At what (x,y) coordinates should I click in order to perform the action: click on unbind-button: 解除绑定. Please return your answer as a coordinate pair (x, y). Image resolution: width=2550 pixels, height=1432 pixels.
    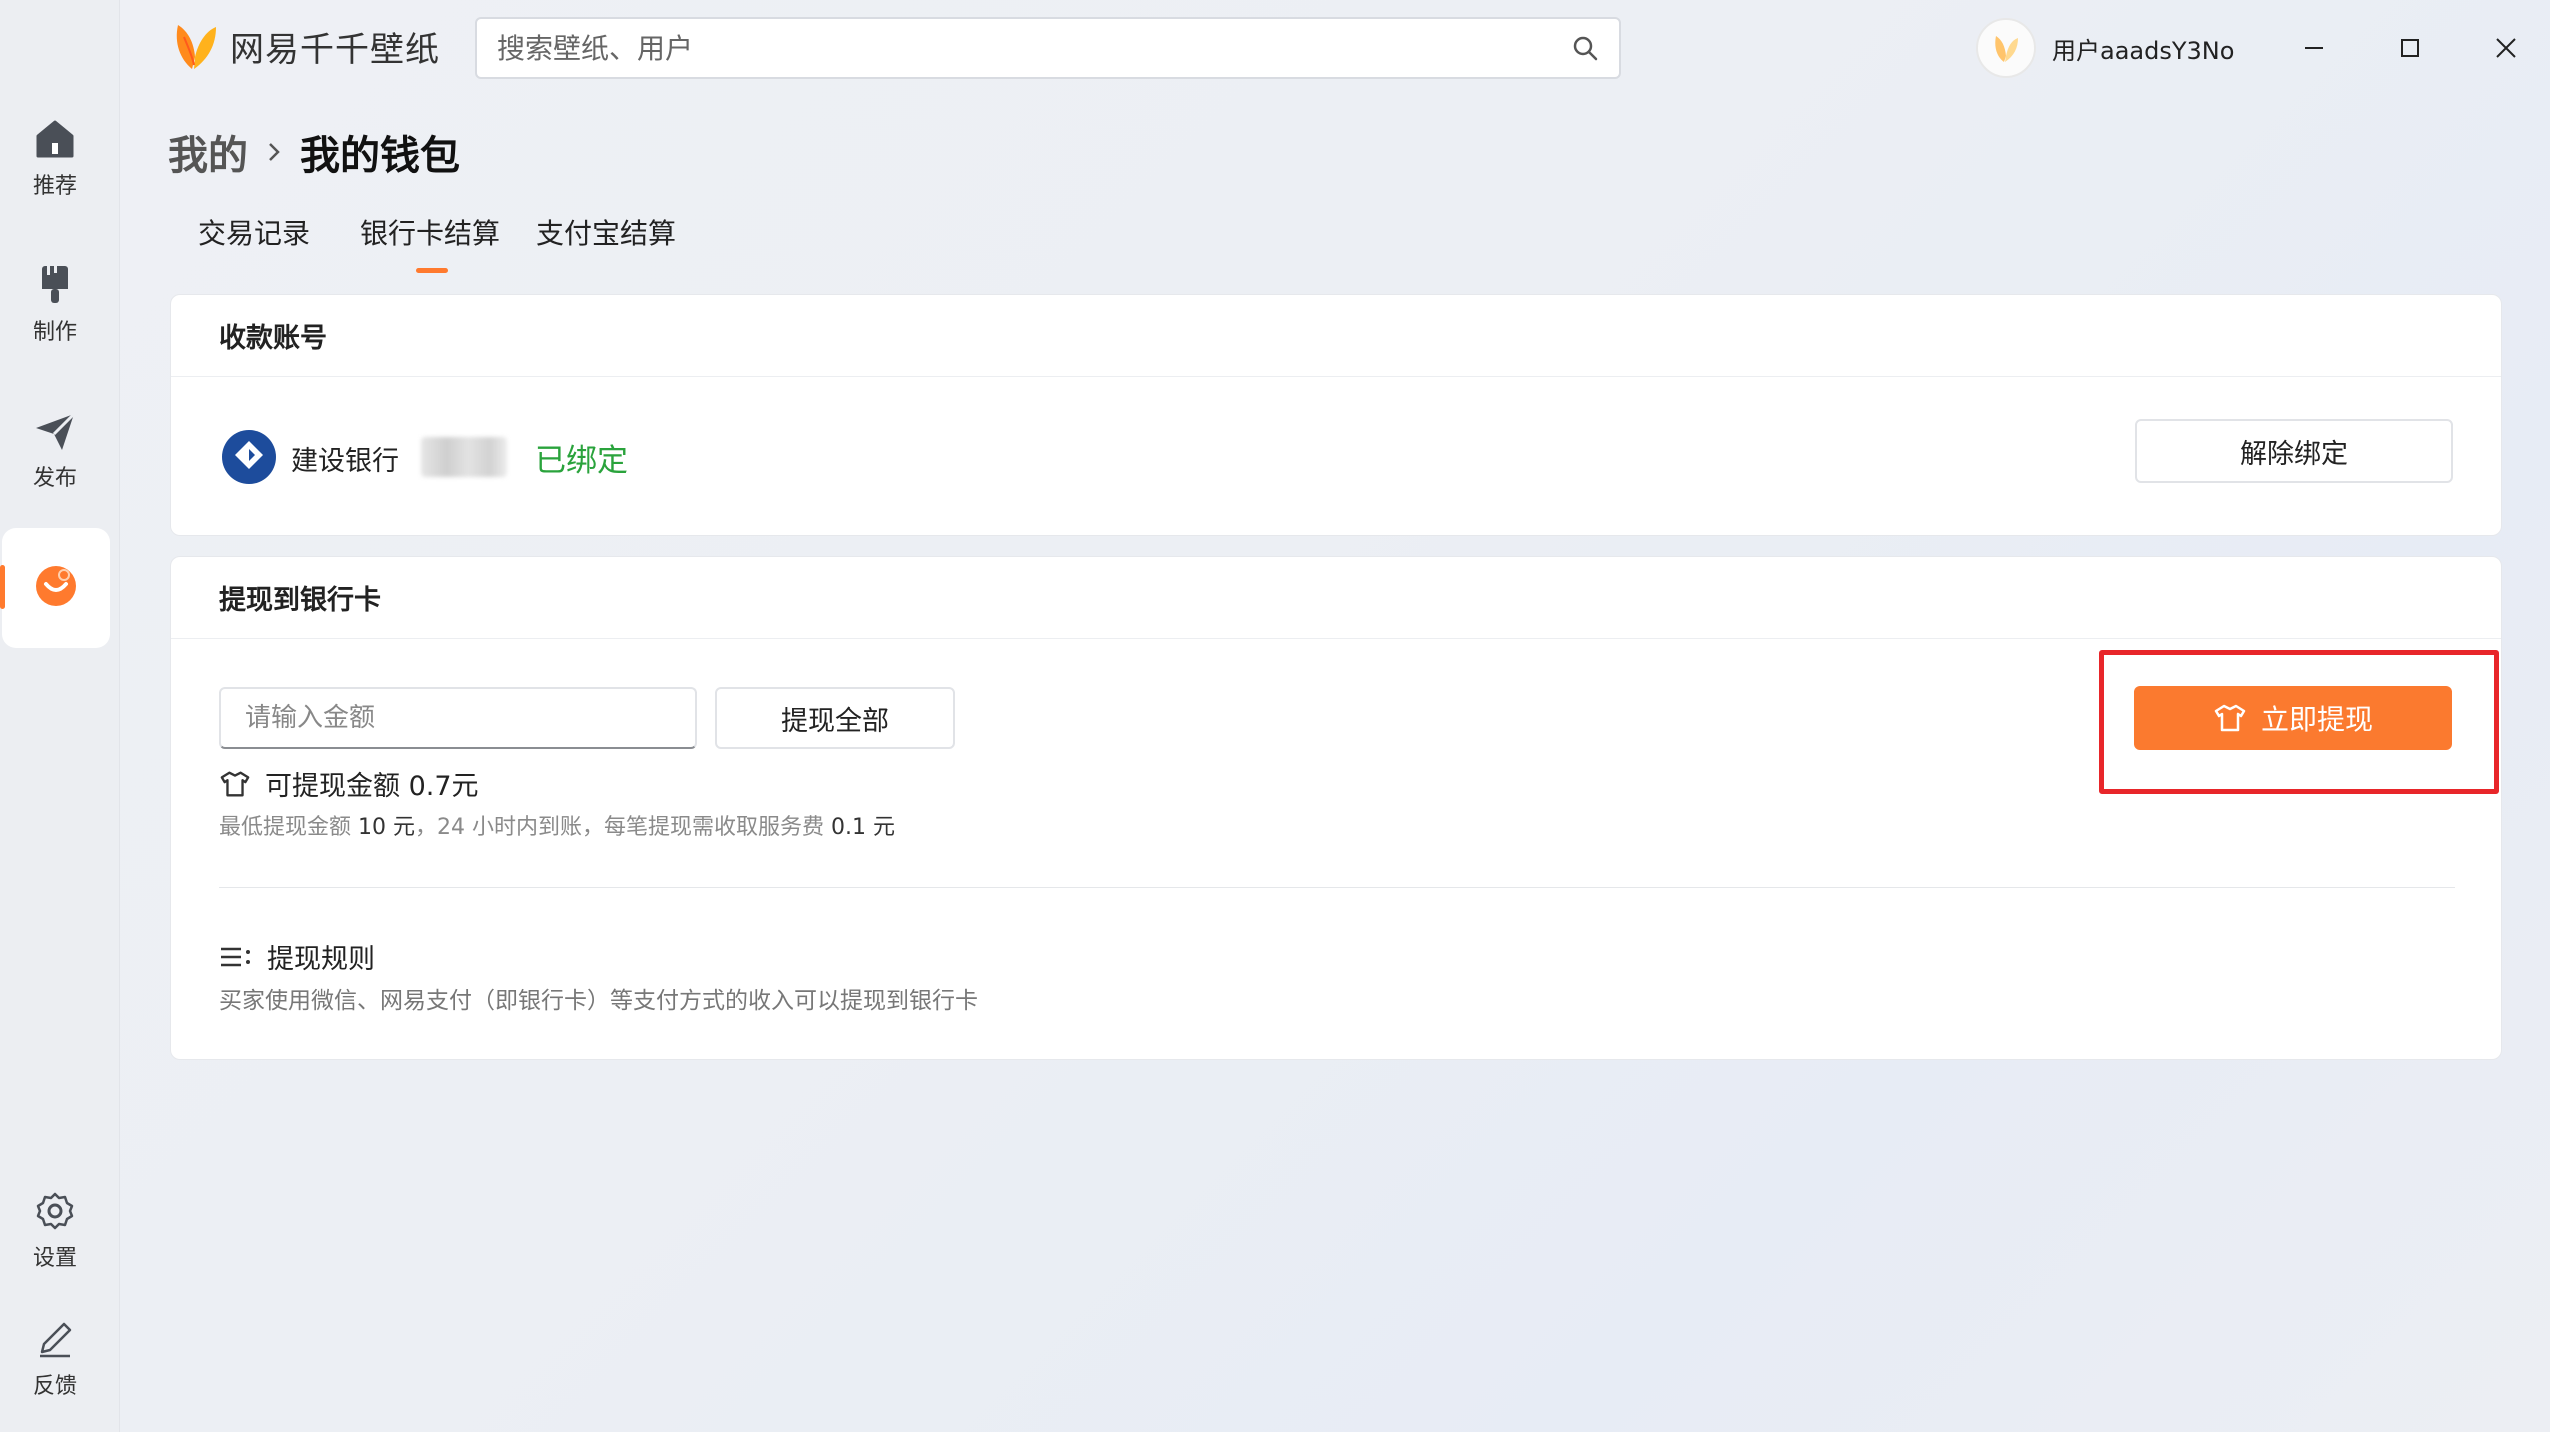
    Looking at the image, I should click on (2294, 451).